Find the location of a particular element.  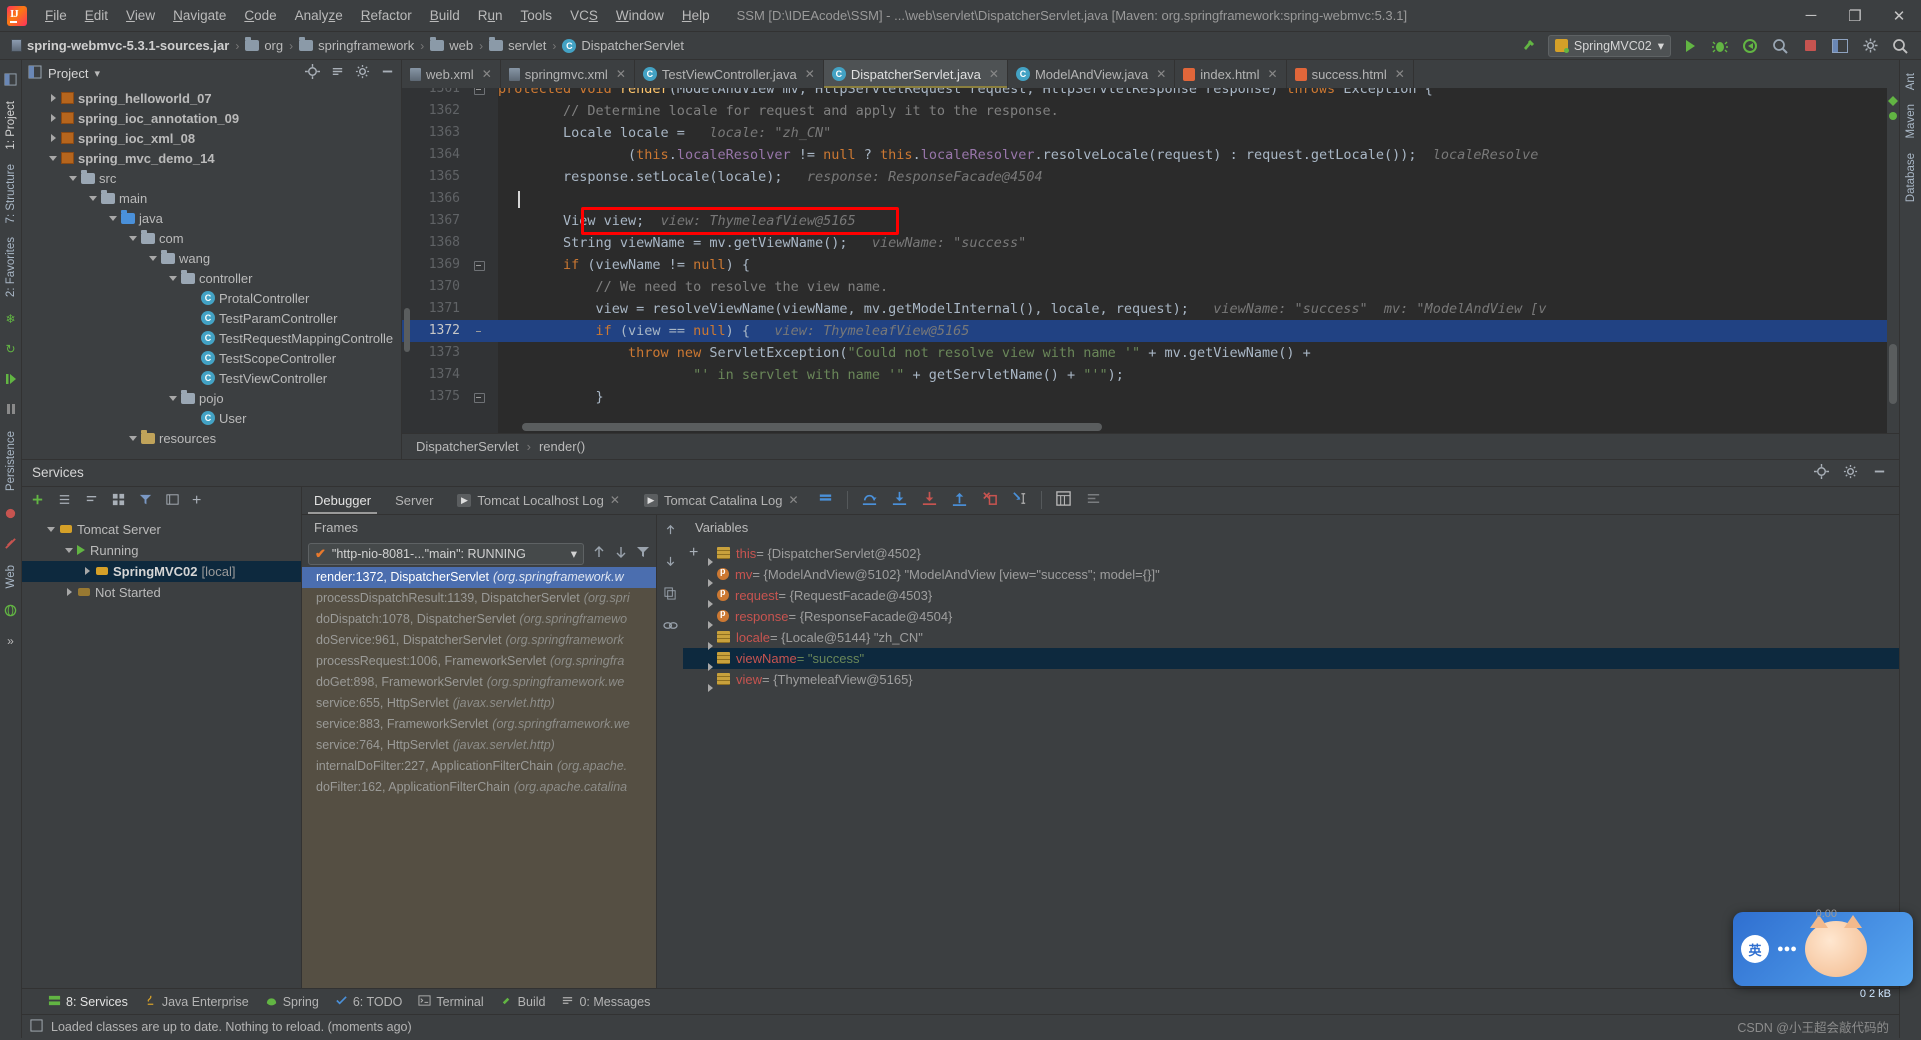

menu-vcs: VCS is located at coordinates (584, 15).